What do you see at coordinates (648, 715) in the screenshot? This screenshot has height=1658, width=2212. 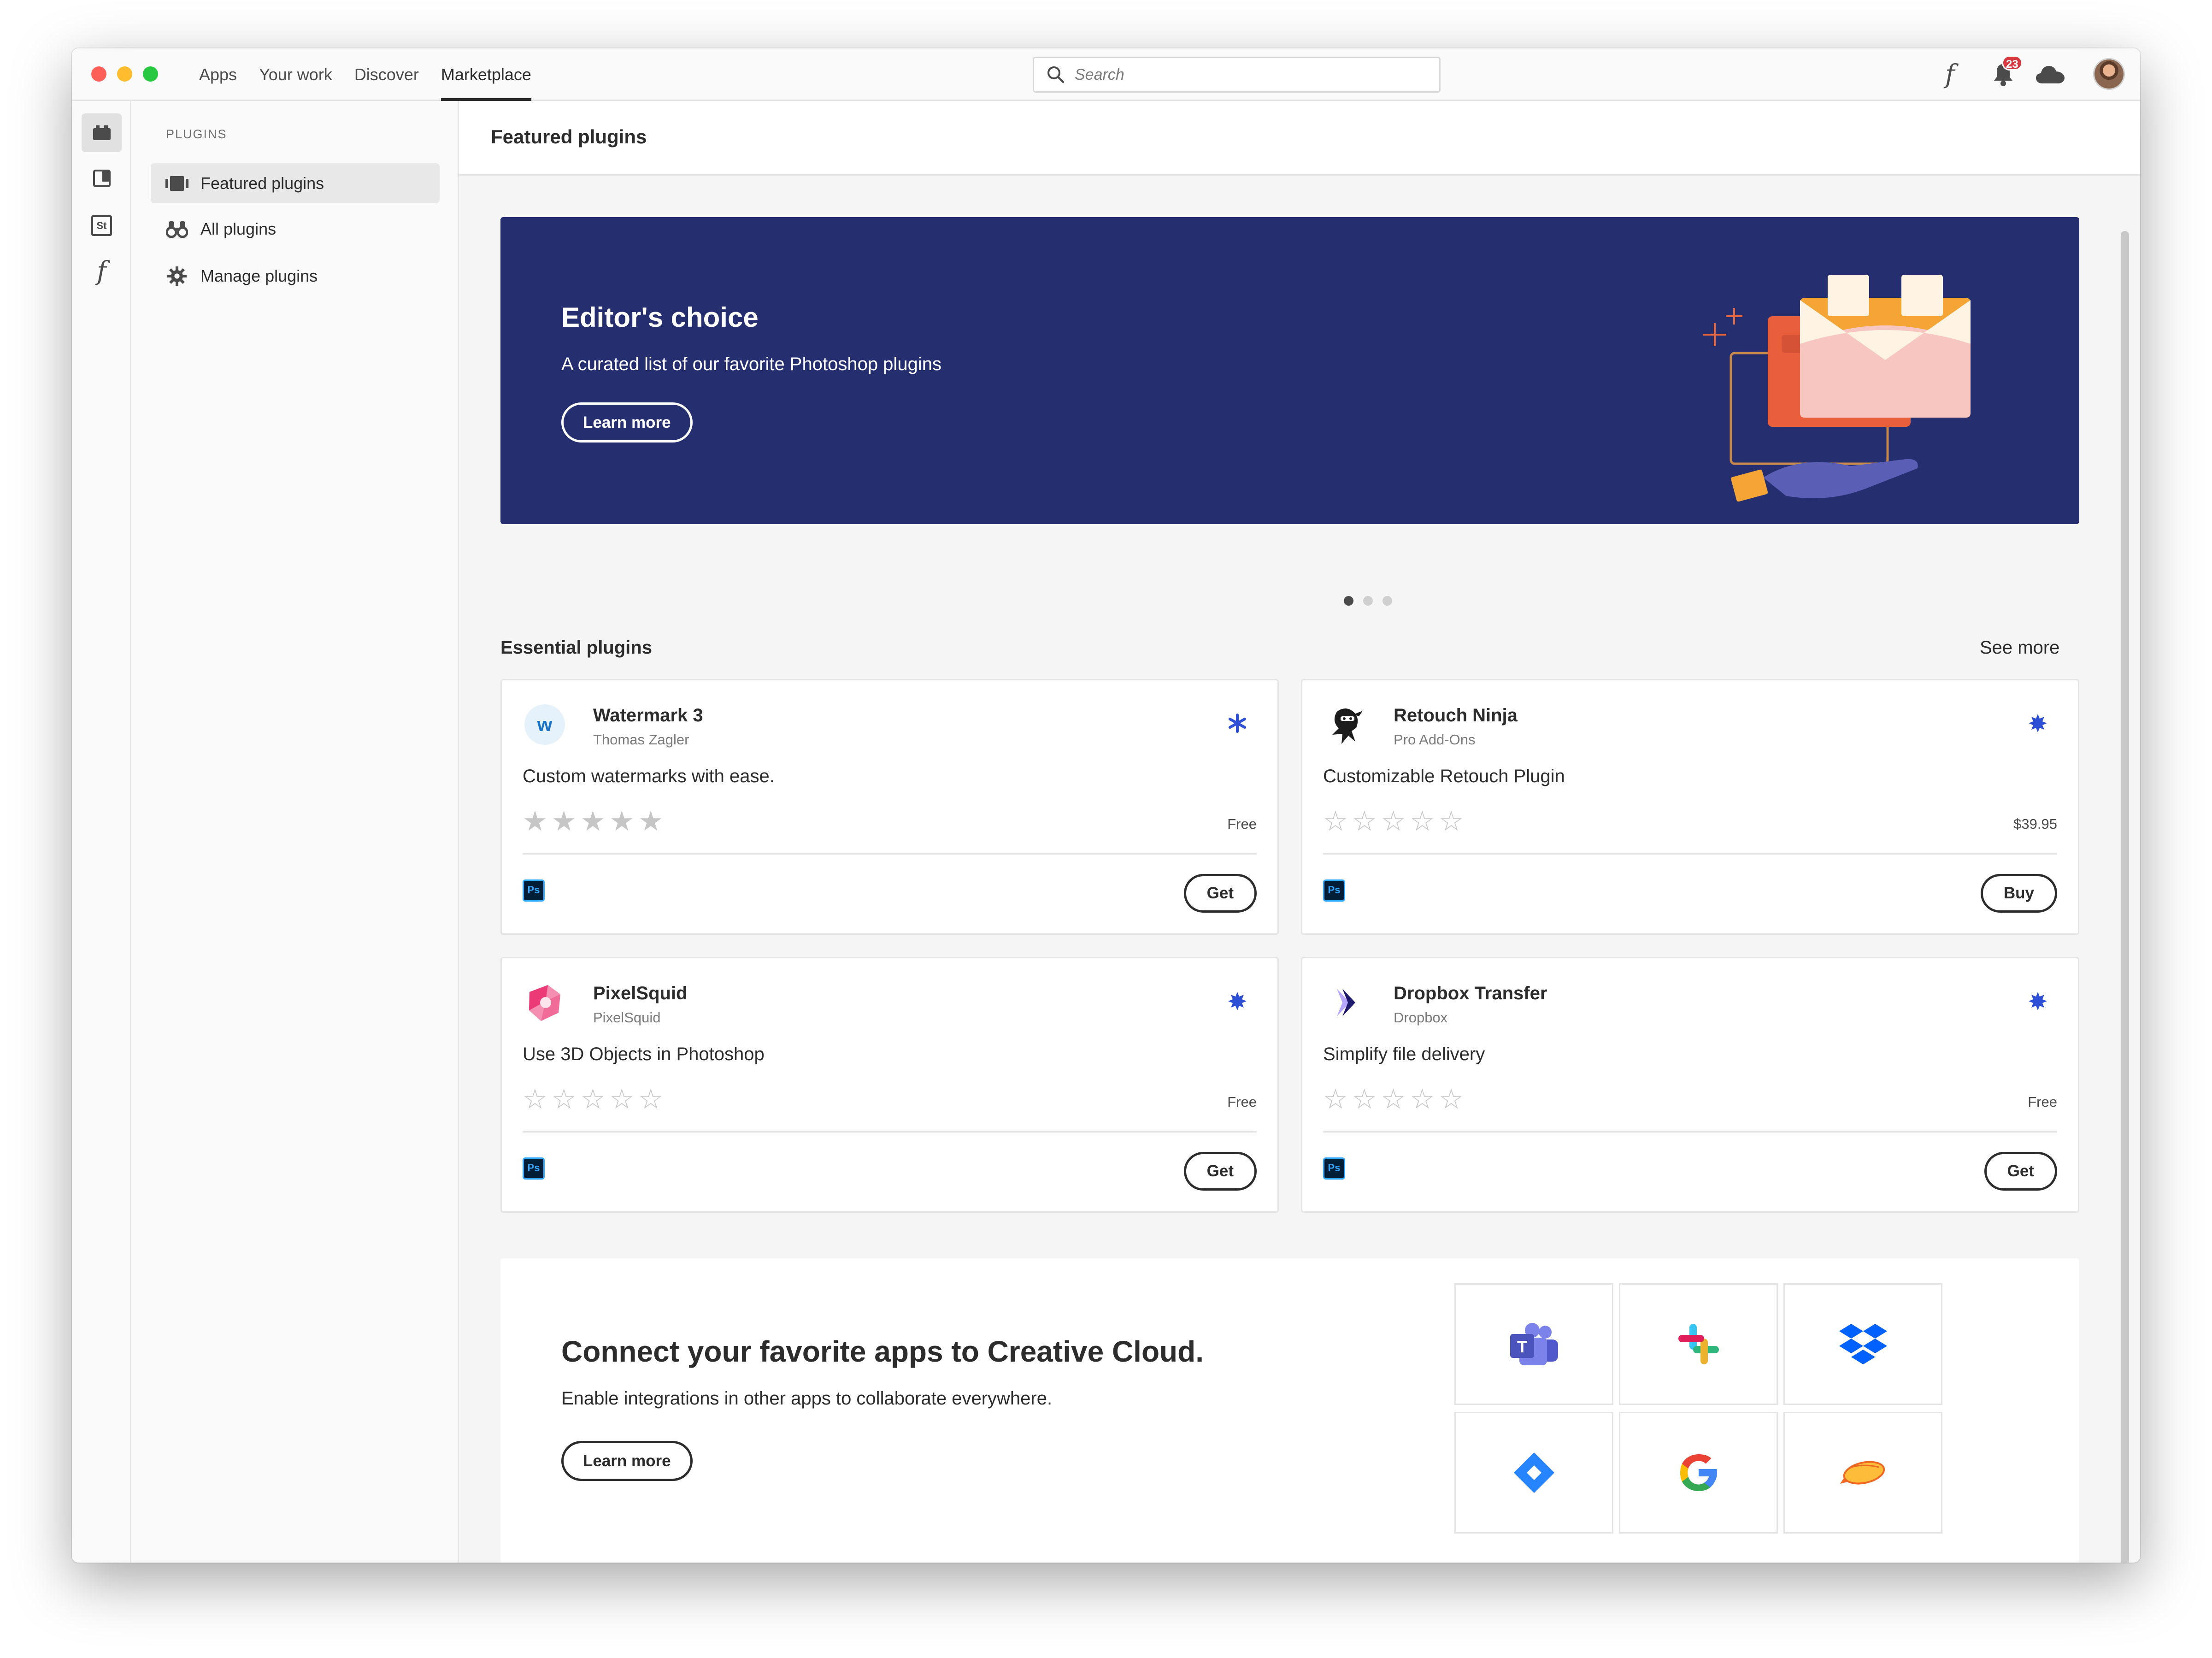 I see `plugin-name: Watermark 3` at bounding box center [648, 715].